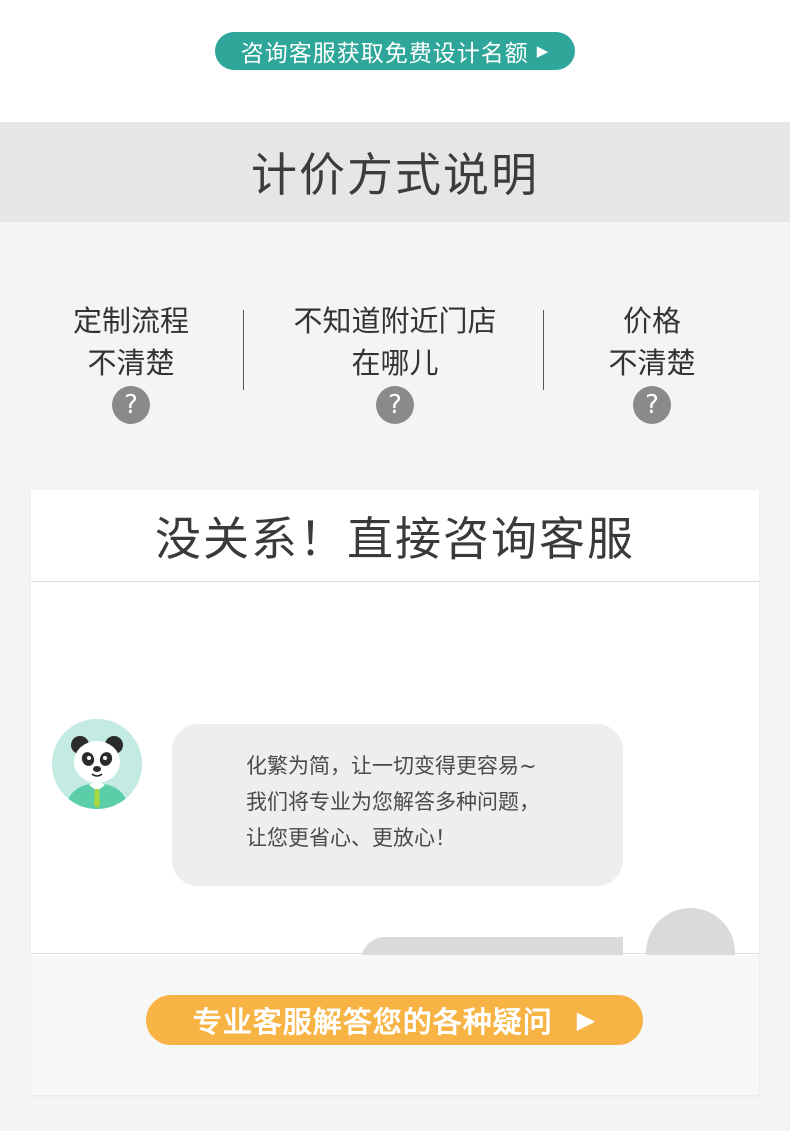  What do you see at coordinates (651, 321) in the screenshot?
I see `faq-line-1: 价格` at bounding box center [651, 321].